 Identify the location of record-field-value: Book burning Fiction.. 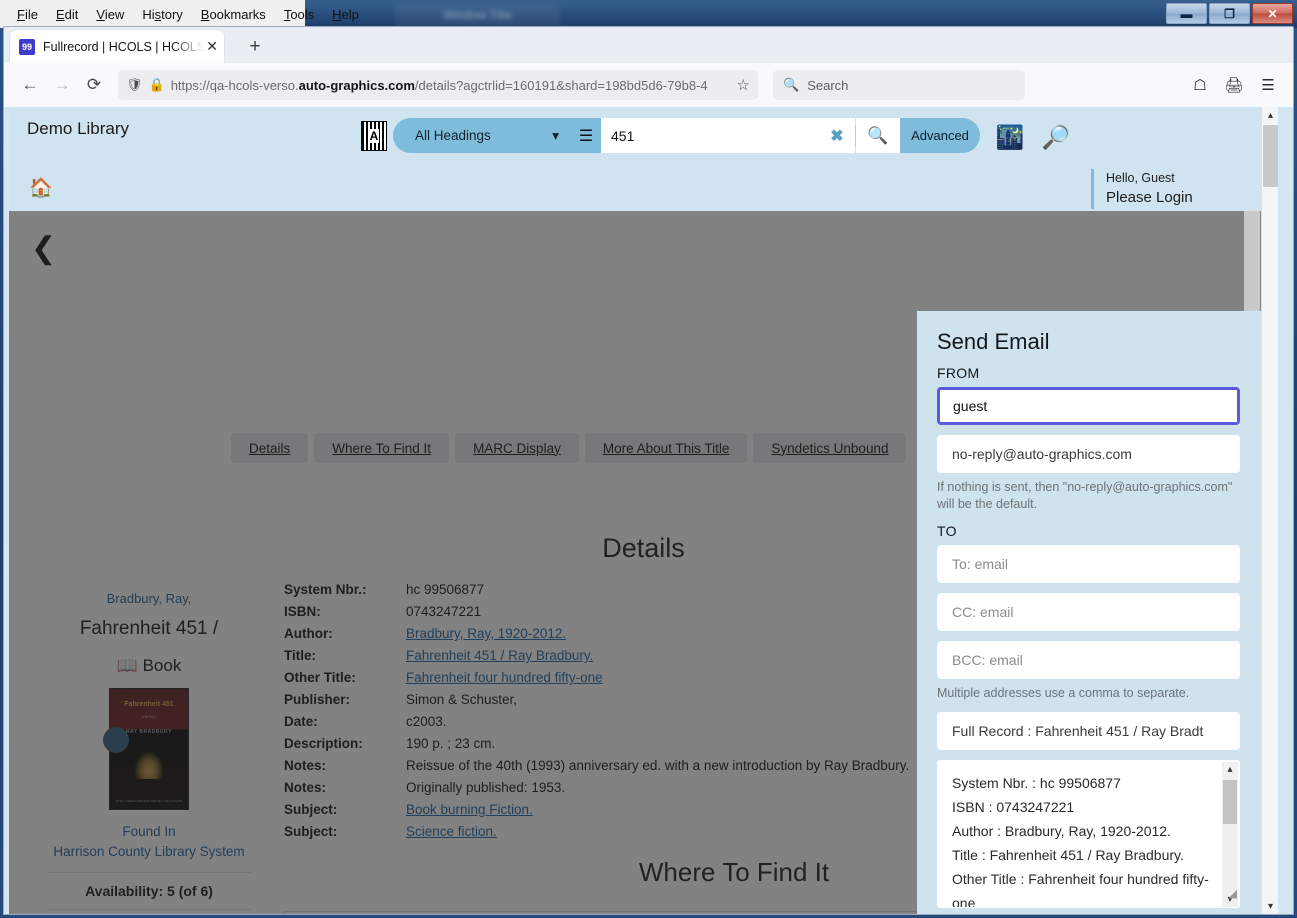
(469, 810).